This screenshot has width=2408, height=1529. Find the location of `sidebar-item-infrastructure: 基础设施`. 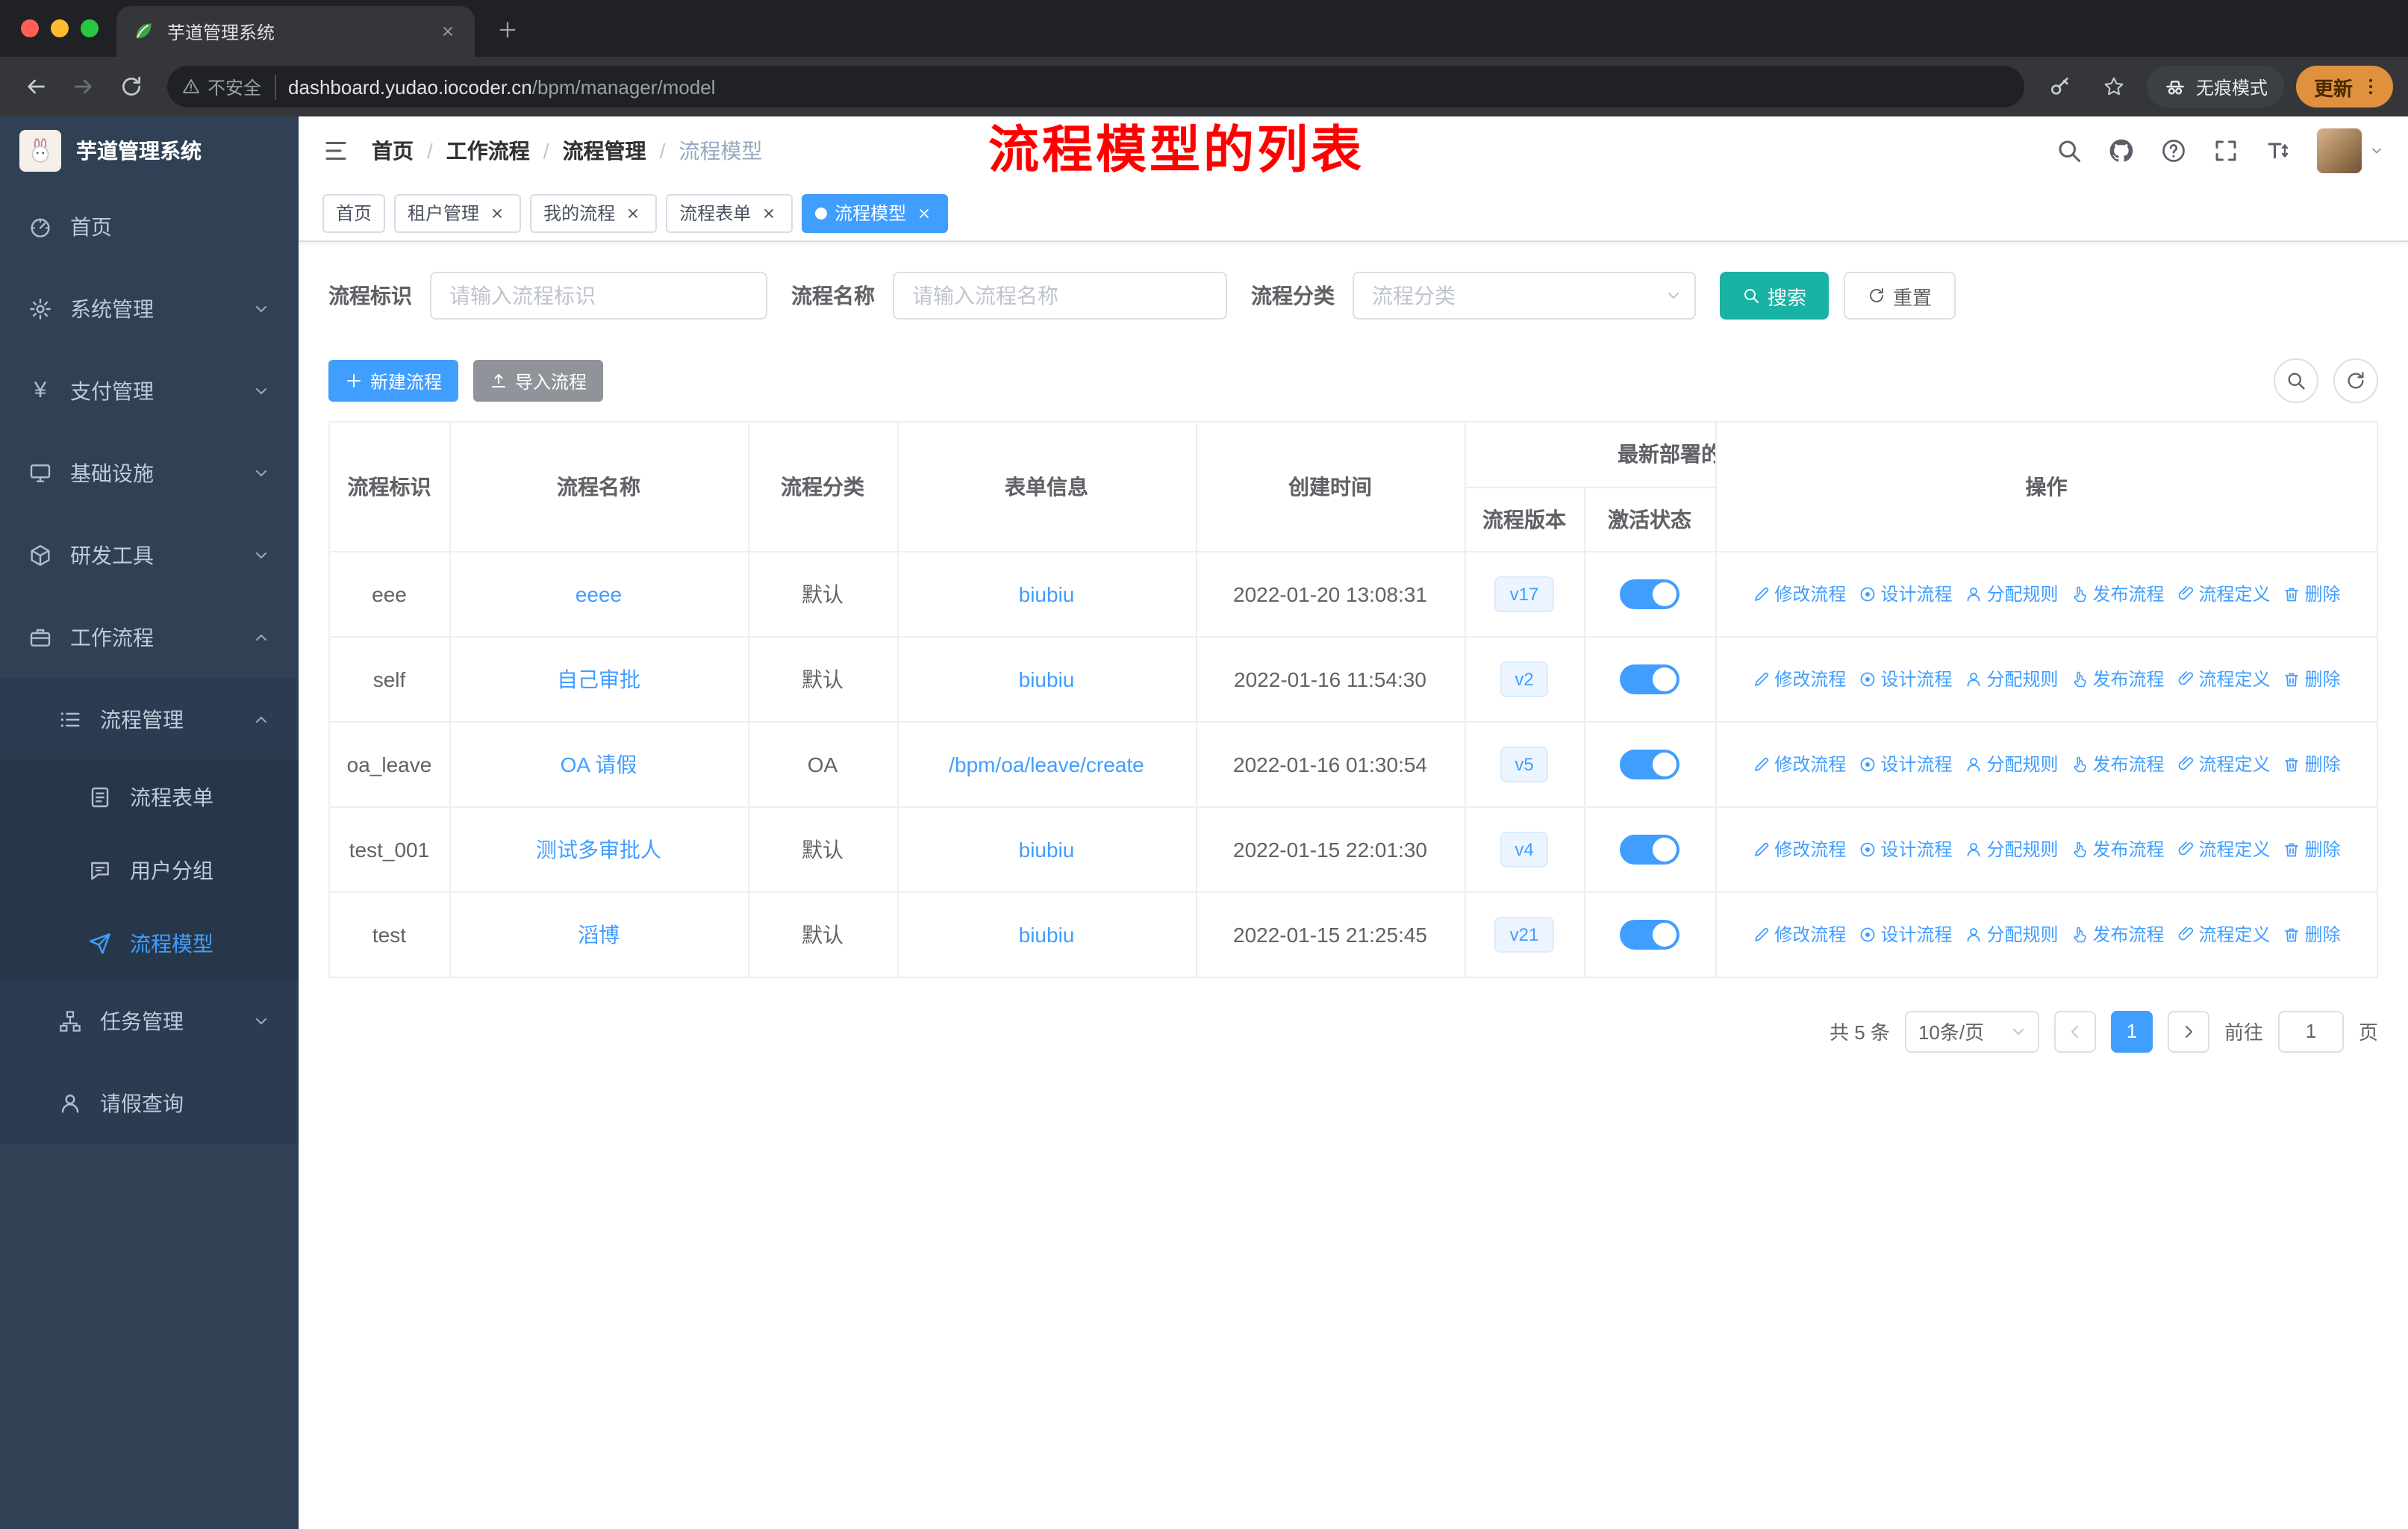

sidebar-item-infrastructure: 基础设施 is located at coordinates (149, 473).